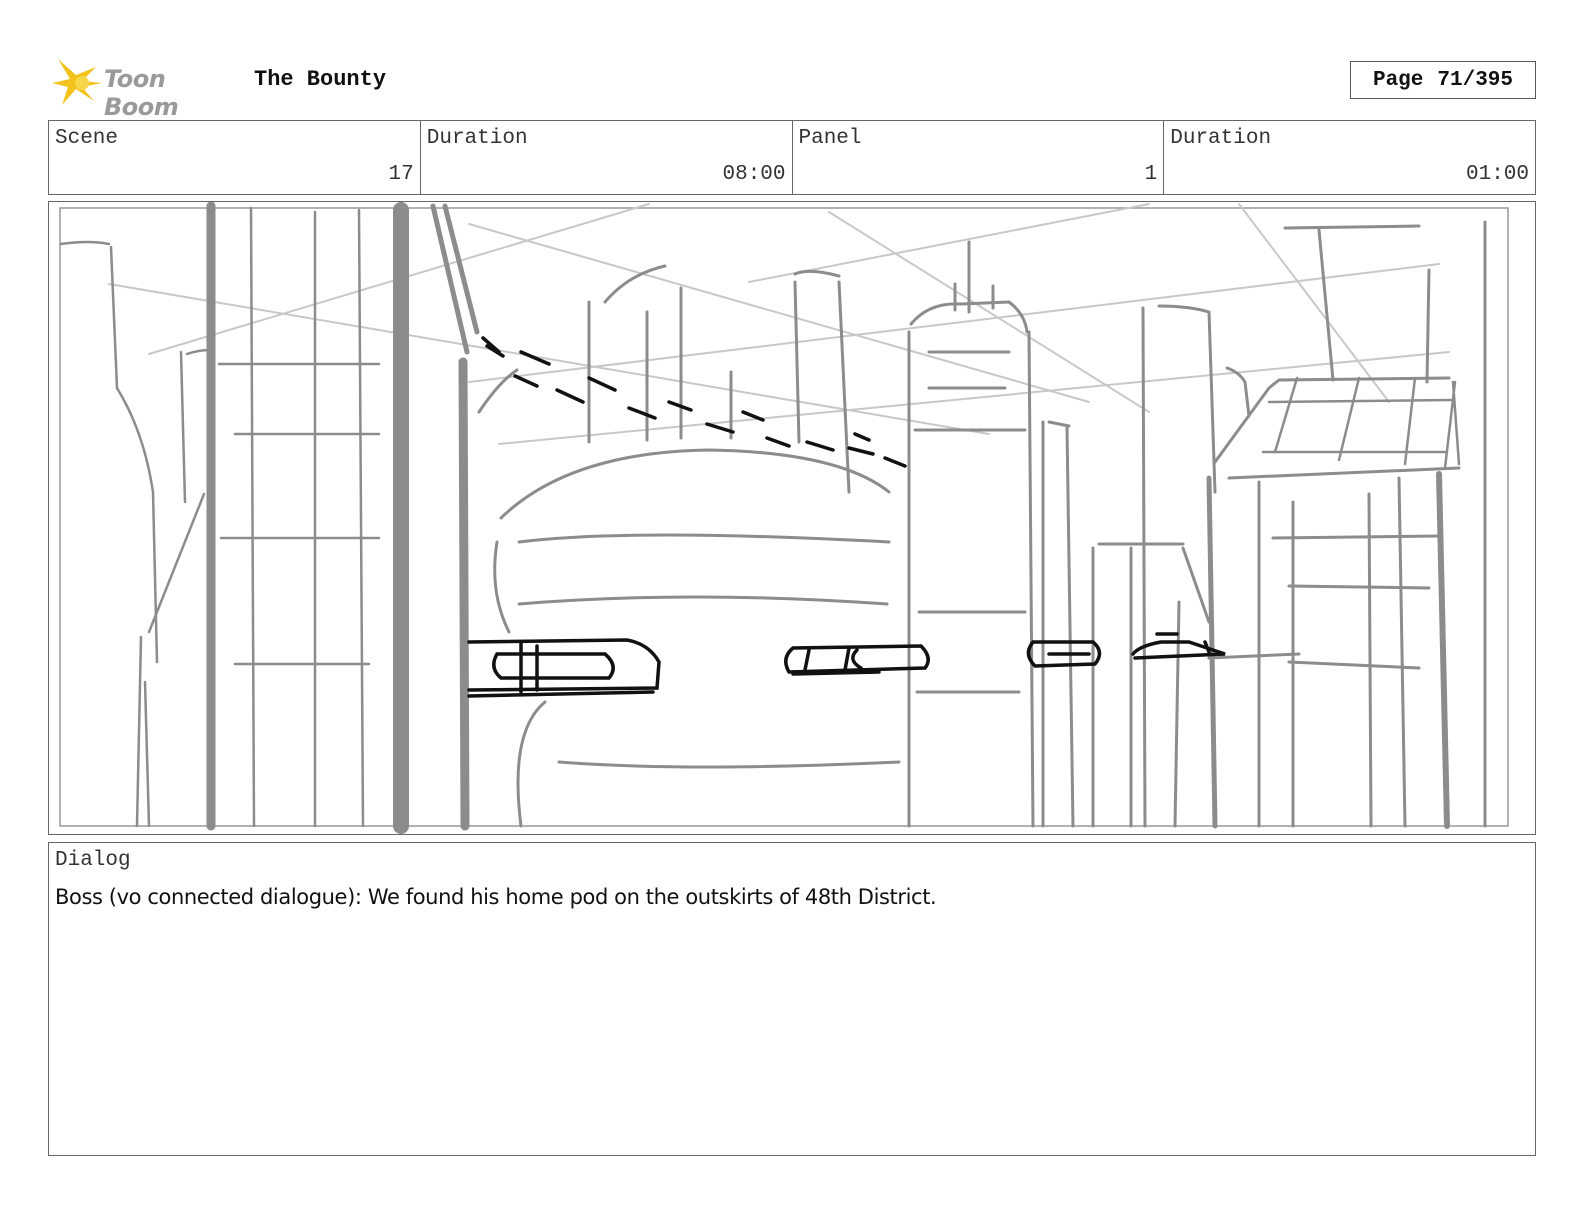  What do you see at coordinates (235, 157) in the screenshot?
I see `scene-cell: Scene 17` at bounding box center [235, 157].